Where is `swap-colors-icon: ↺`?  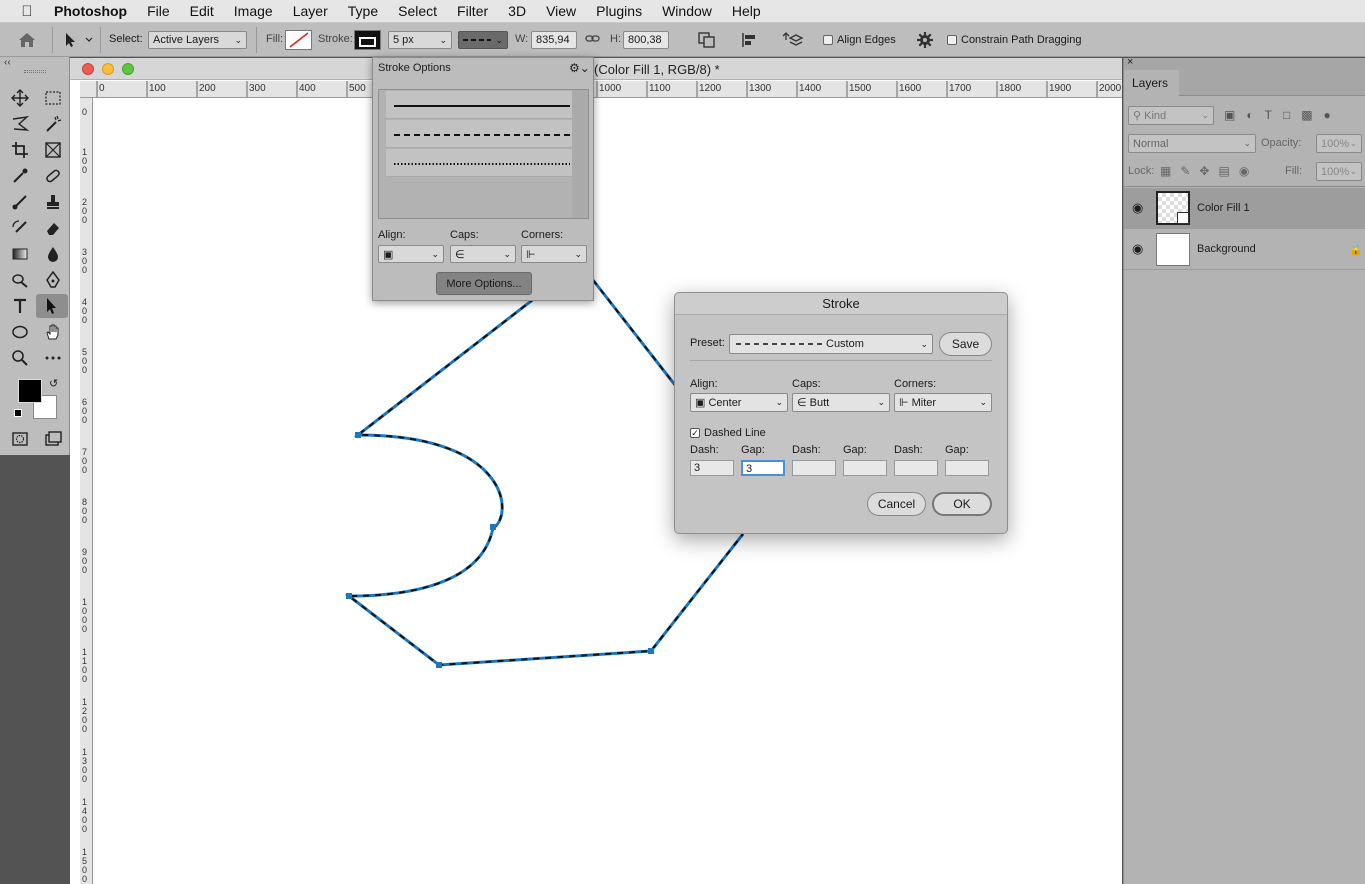 swap-colors-icon: ↺ is located at coordinates (53, 383).